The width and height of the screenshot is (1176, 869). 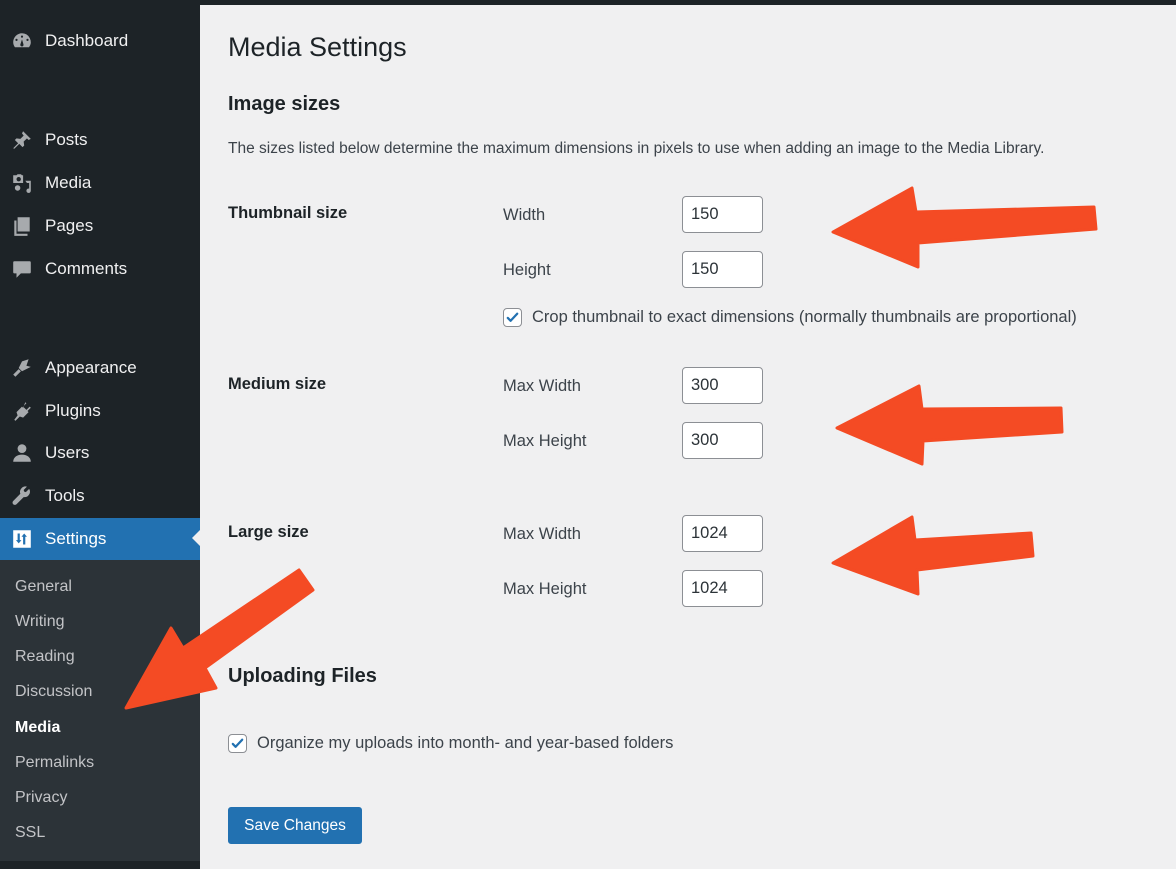 What do you see at coordinates (100, 226) in the screenshot?
I see `sidebar-item-pages: Pages` at bounding box center [100, 226].